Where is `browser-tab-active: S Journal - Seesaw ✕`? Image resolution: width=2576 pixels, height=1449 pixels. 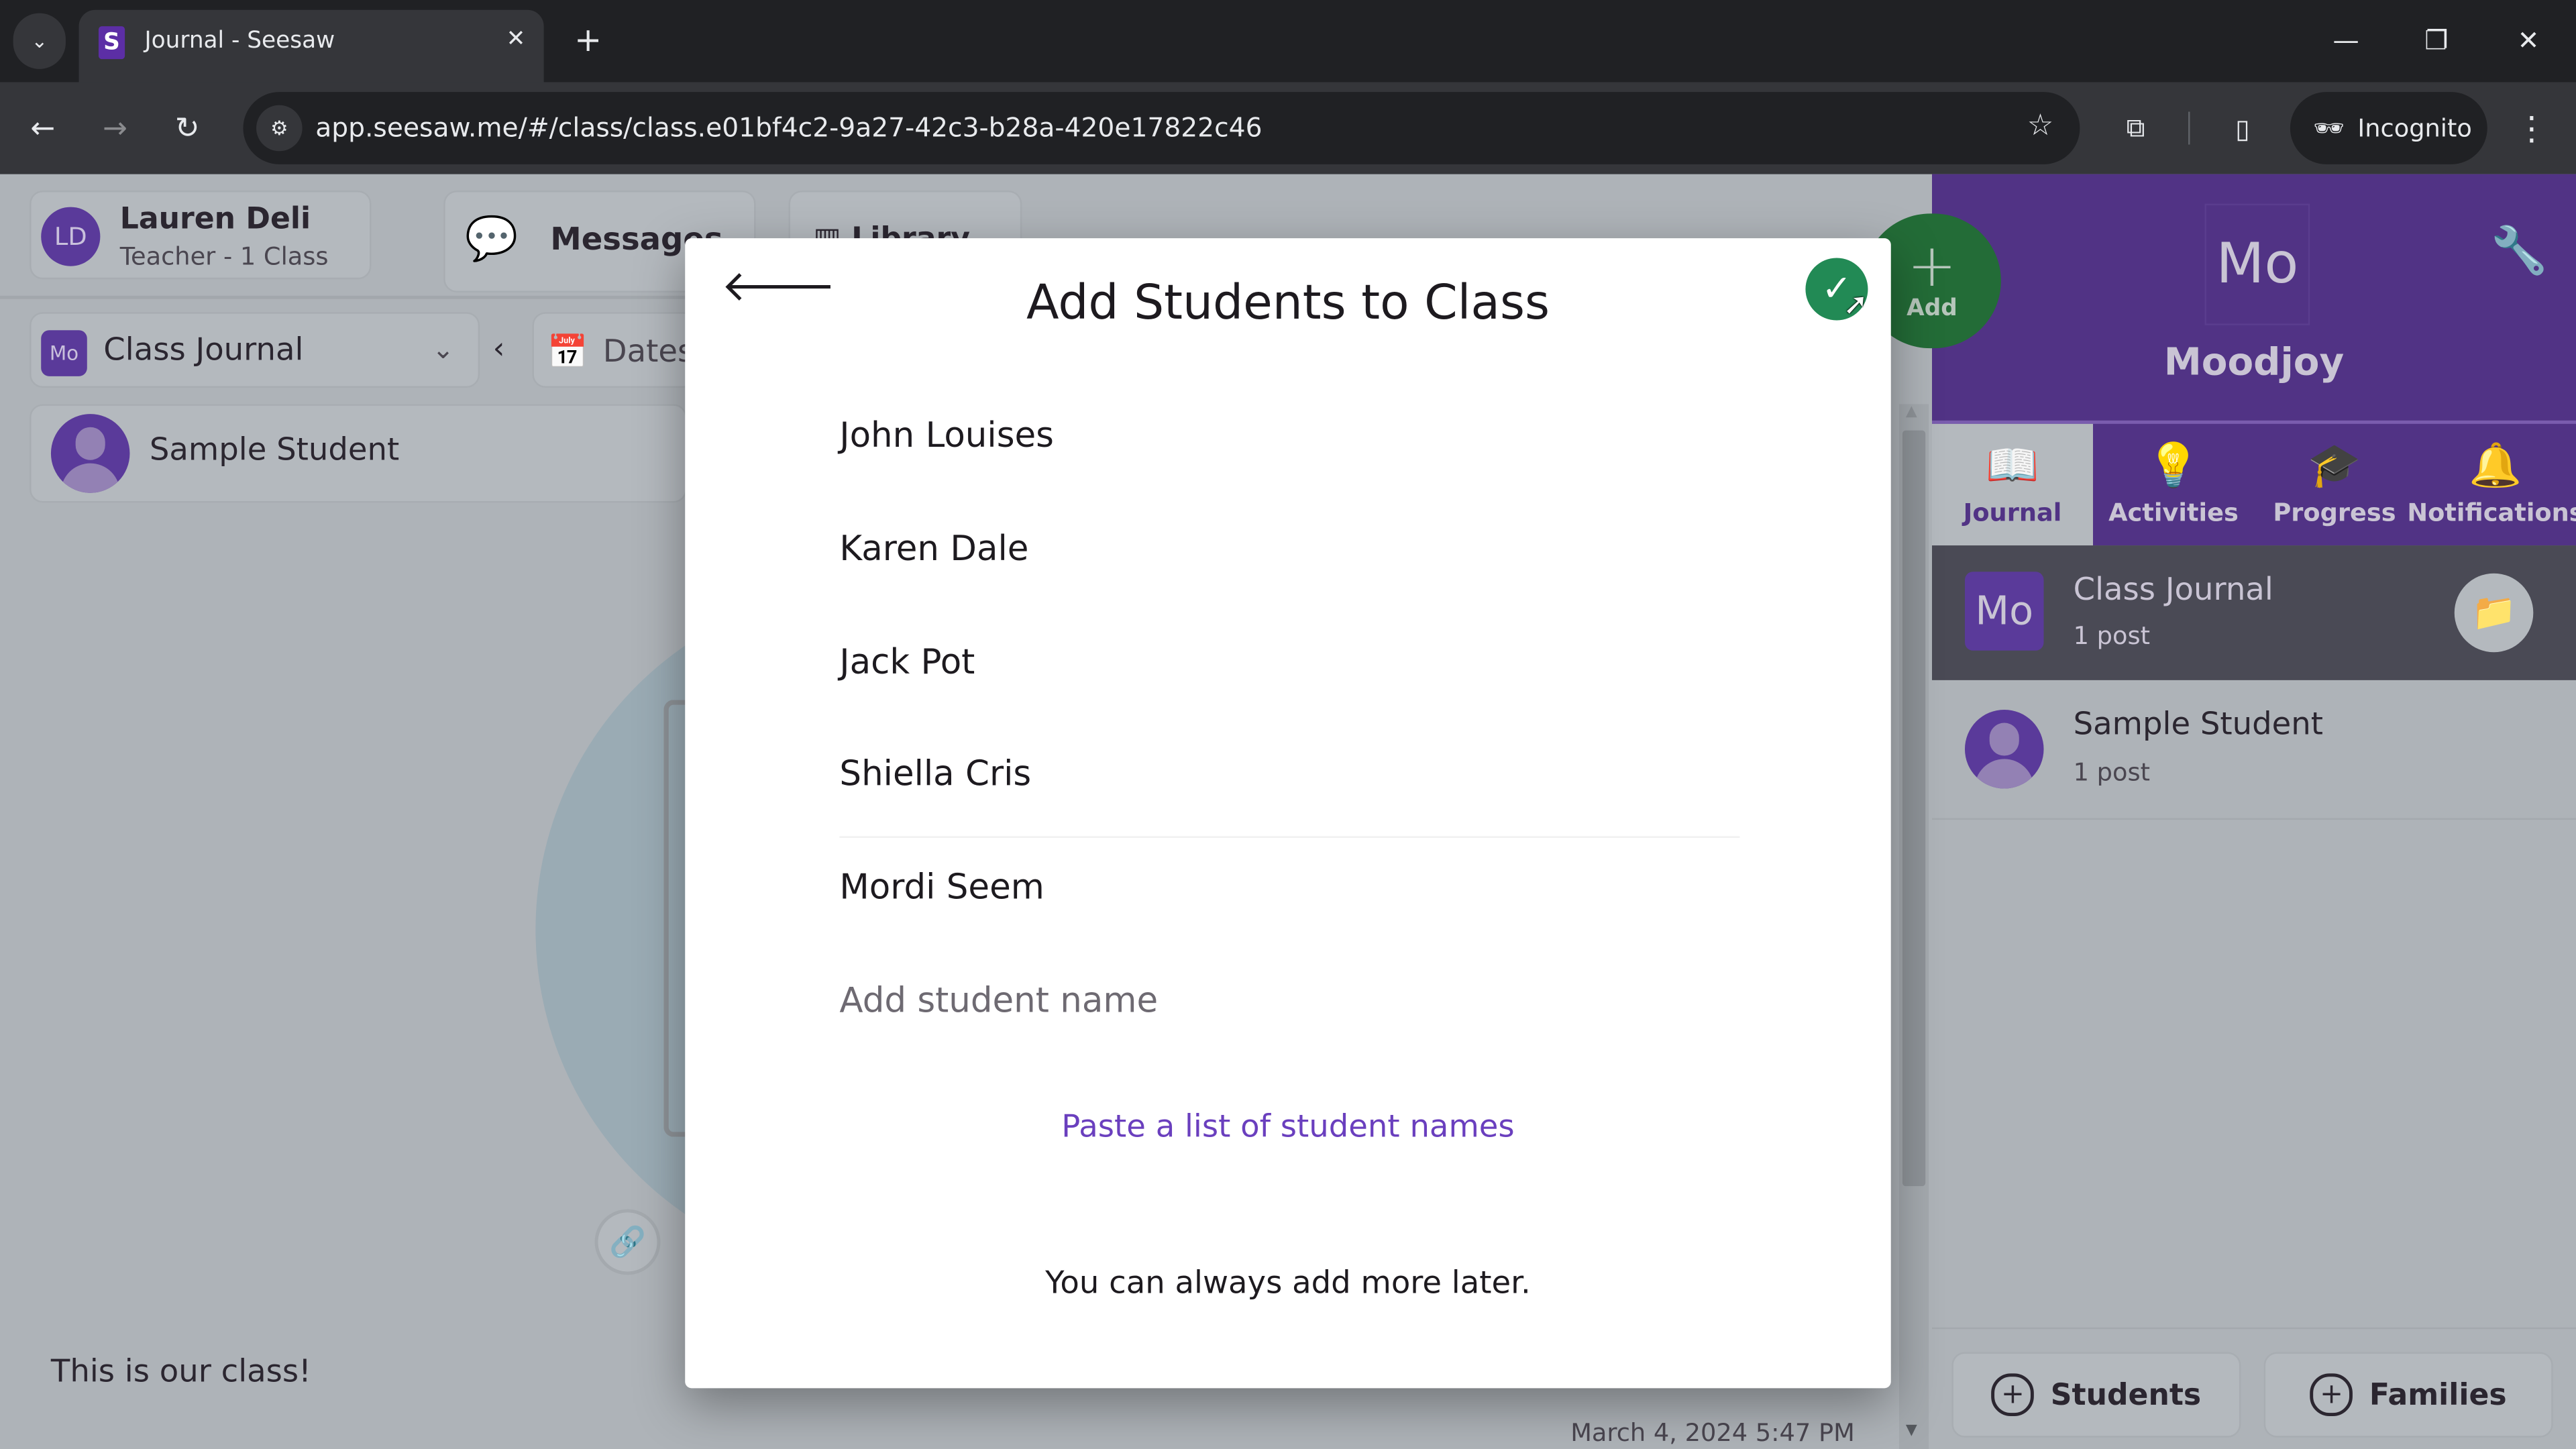 browser-tab-active: S Journal - Seesaw ✕ is located at coordinates (311, 46).